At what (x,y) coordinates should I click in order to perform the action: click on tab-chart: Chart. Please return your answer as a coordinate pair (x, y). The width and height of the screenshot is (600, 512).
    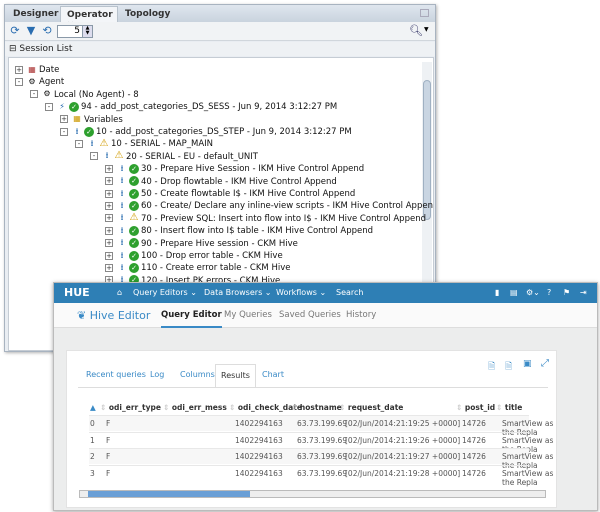
    Looking at the image, I should click on (273, 375).